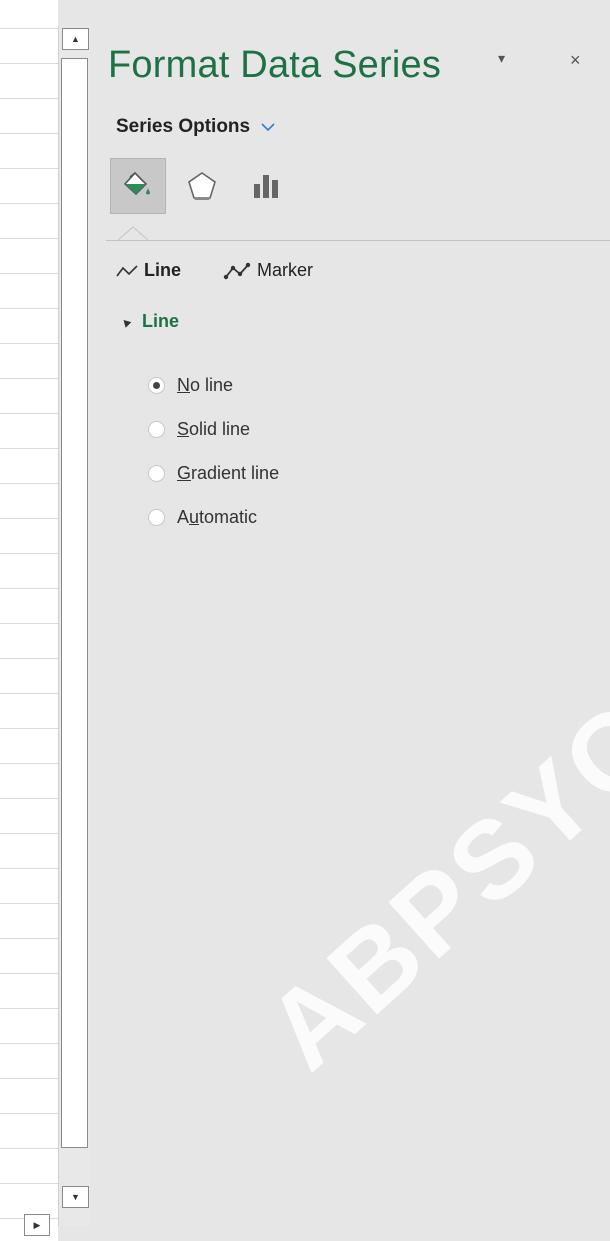 The image size is (610, 1241). Describe the element at coordinates (217, 516) in the screenshot. I see `radio-label: Automatic` at that location.